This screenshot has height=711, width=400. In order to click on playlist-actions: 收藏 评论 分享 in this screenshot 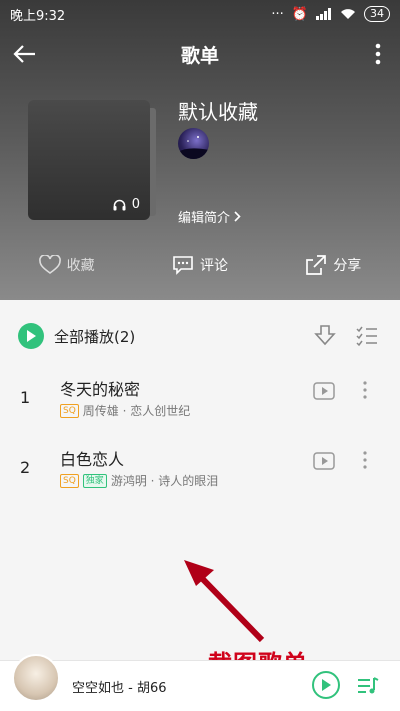, I will do `click(200, 265)`.